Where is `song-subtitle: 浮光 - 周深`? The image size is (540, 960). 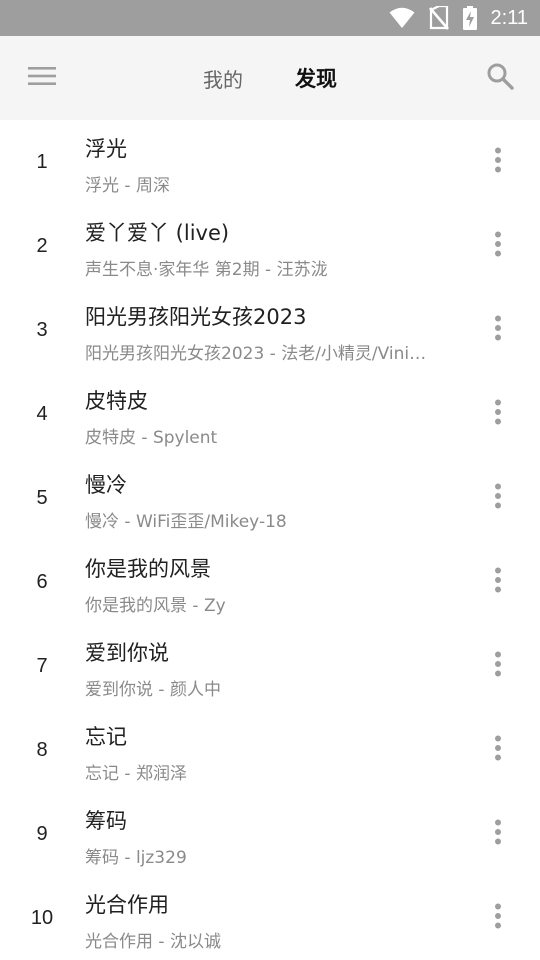 song-subtitle: 浮光 - 周深 is located at coordinates (127, 186).